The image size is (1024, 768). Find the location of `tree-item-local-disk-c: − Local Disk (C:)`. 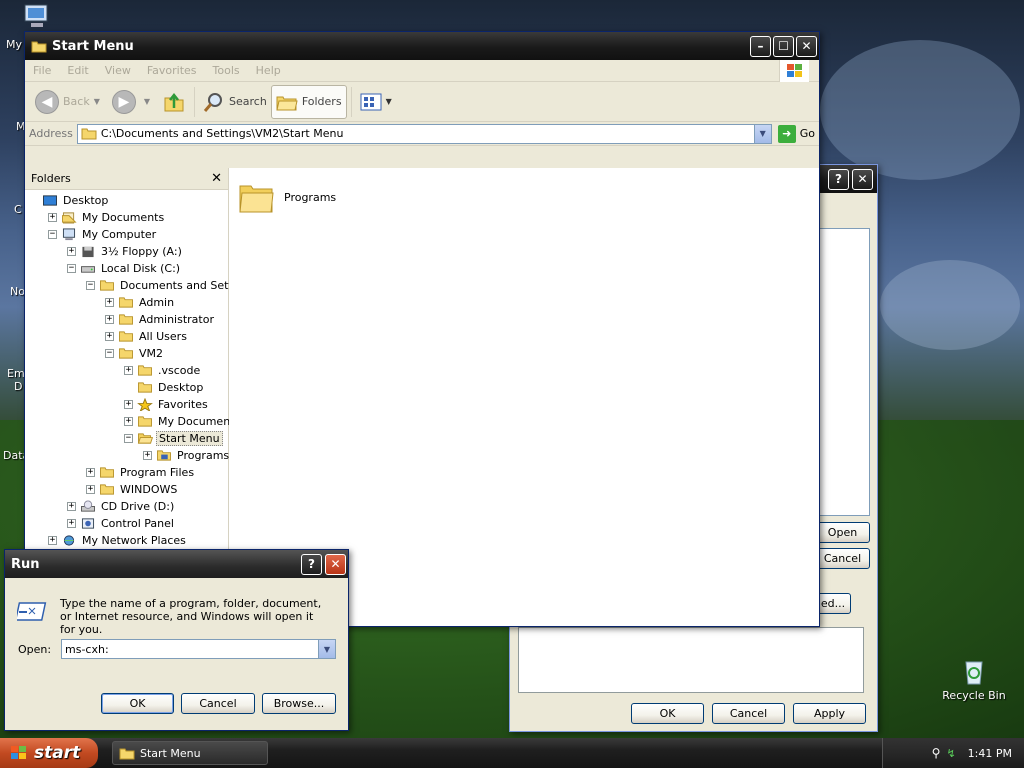

tree-item-local-disk-c: − Local Disk (C:) is located at coordinates (124, 268).